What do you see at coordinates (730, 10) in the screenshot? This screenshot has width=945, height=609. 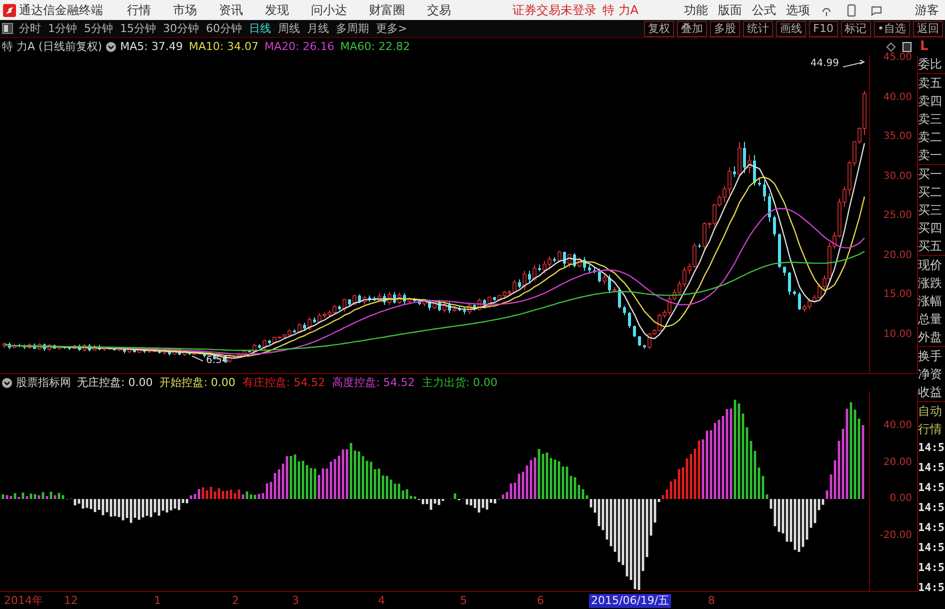 I see `menu-item: 版面` at bounding box center [730, 10].